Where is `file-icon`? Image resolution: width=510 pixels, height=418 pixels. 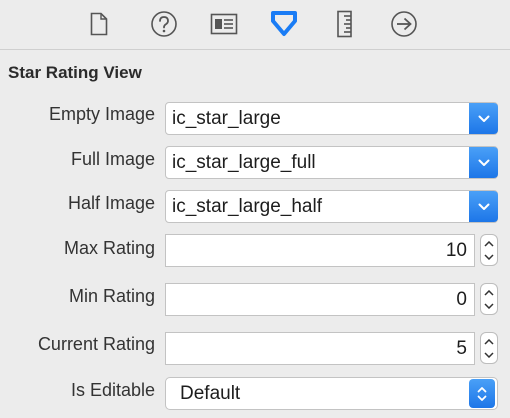
file-icon is located at coordinates (99, 24).